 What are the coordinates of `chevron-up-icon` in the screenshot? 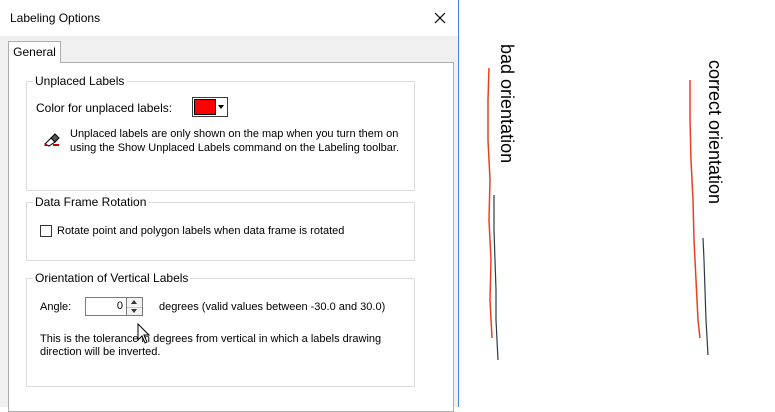 It's located at (134, 302).